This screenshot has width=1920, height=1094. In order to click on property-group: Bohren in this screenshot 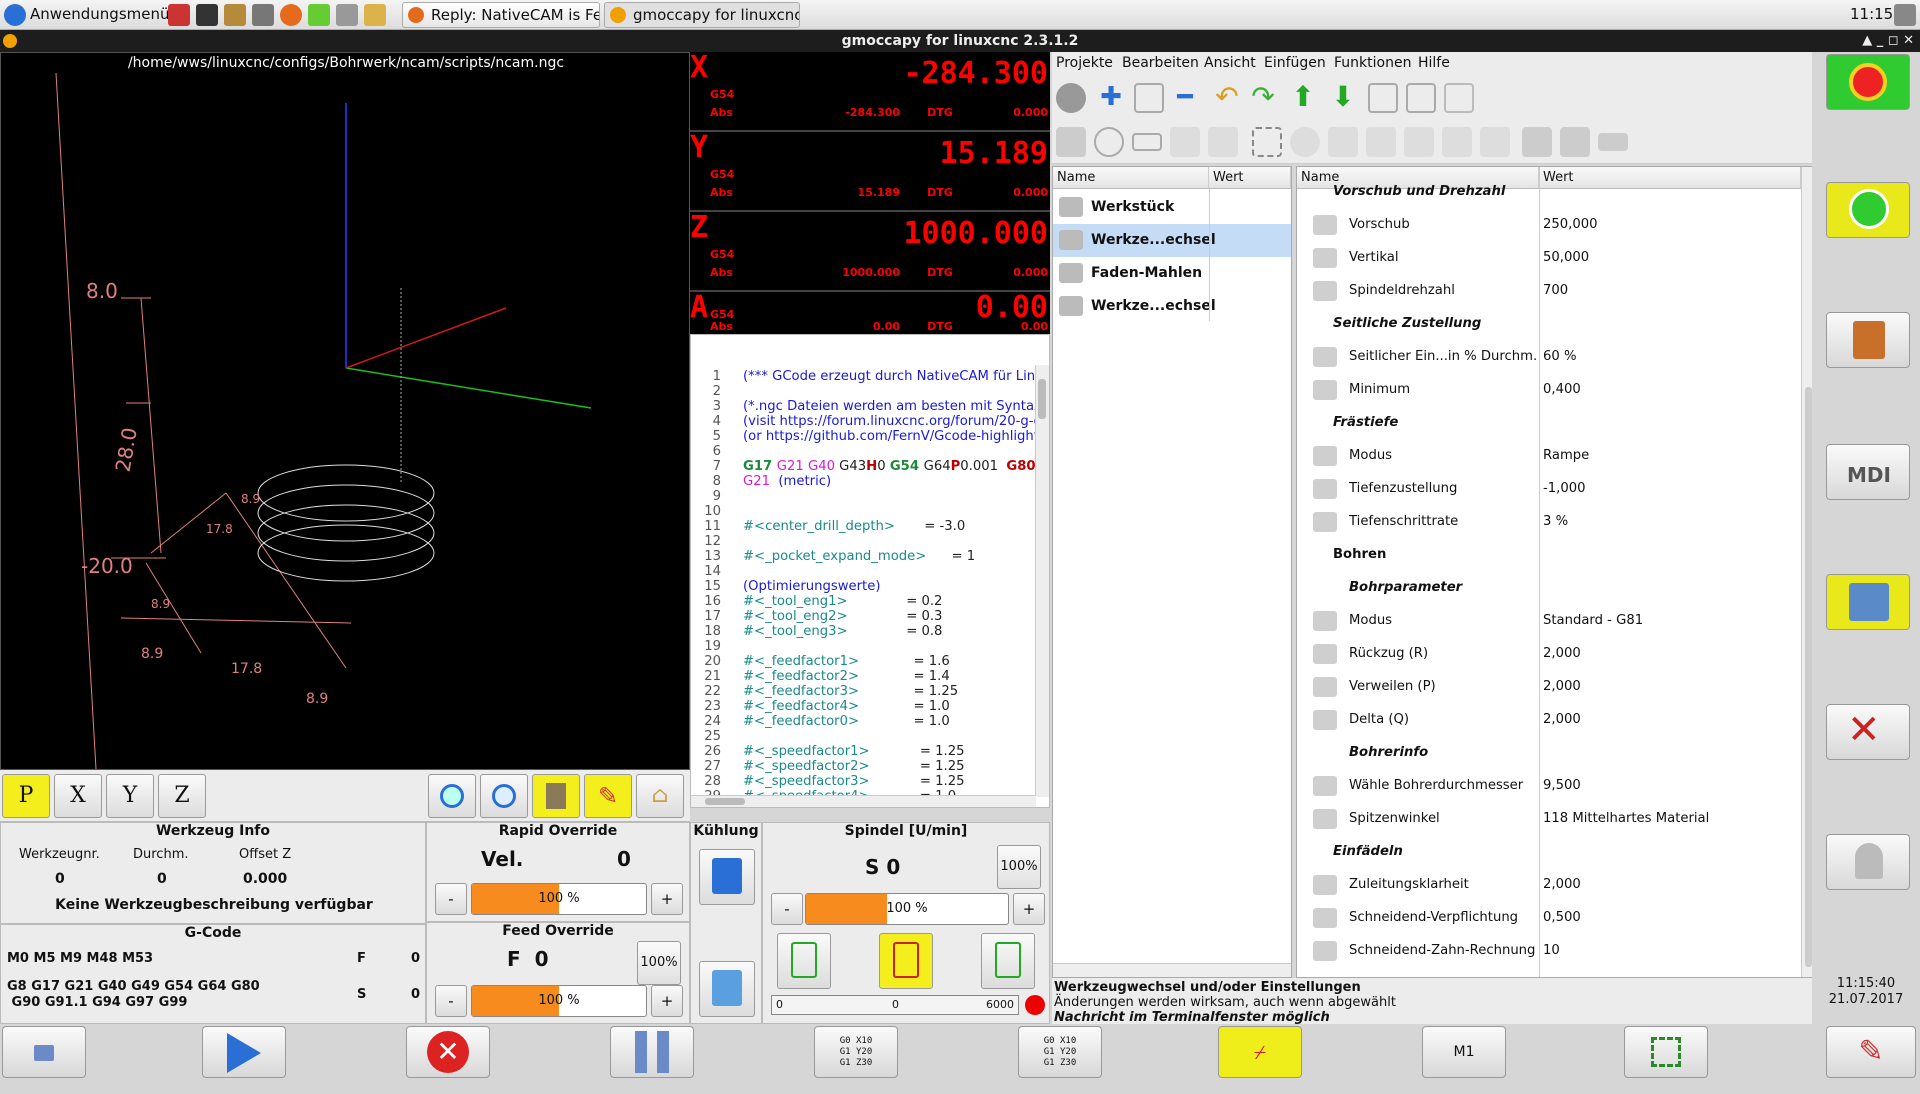, I will do `click(1555, 554)`.